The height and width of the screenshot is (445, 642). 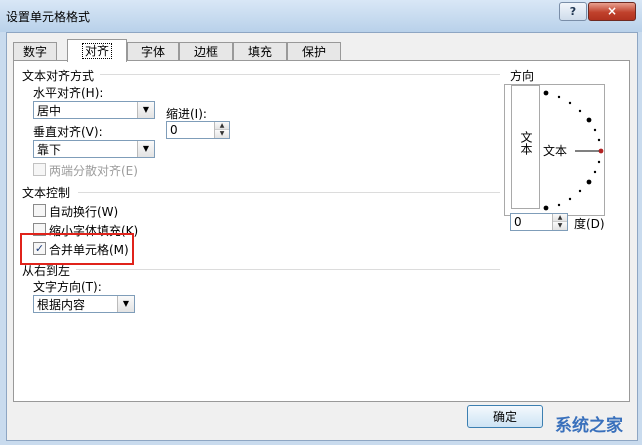 I want to click on text-direction-label: 文字方向(T):, so click(x=67, y=287).